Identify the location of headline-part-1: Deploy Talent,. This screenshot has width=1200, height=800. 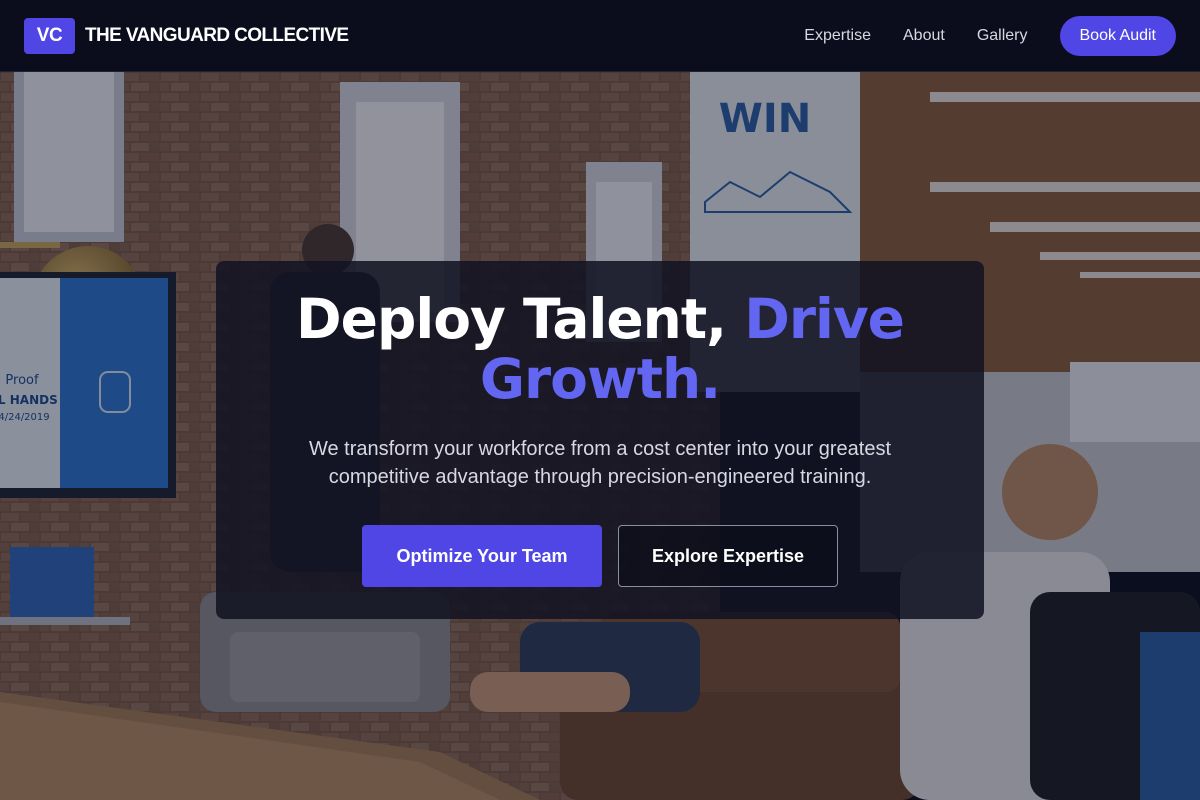
(511, 319).